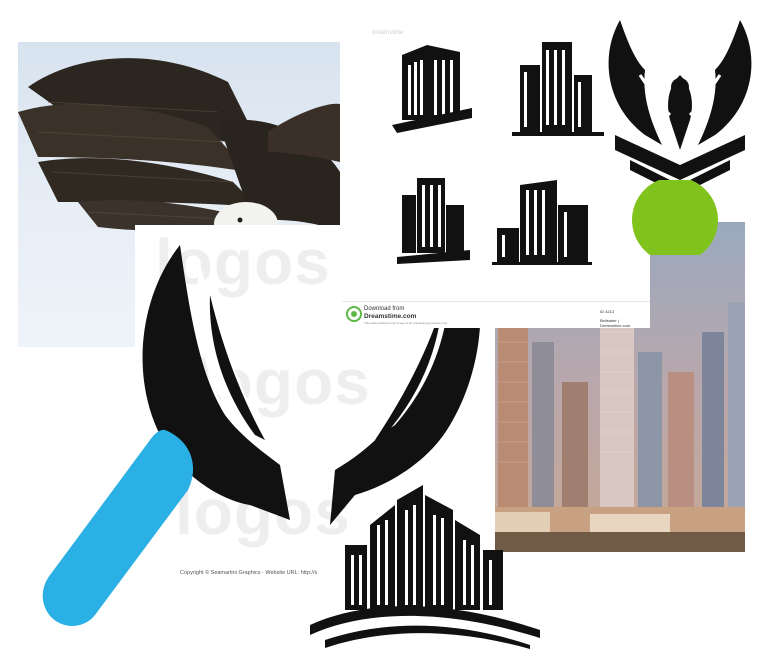 The width and height of the screenshot is (775, 660). I want to click on download-source: Dreamstime.com, so click(390, 316).